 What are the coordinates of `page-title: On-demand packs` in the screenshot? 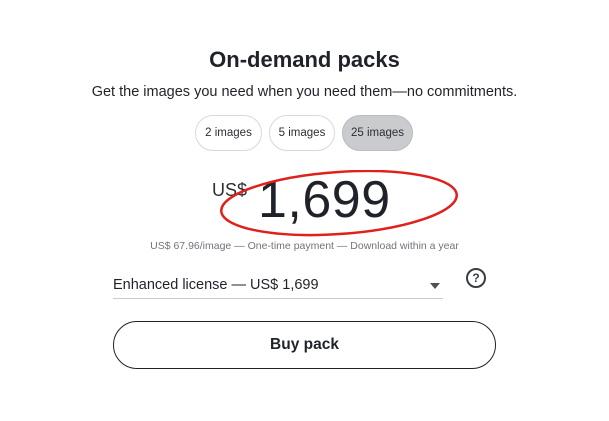 It's located at (304, 59).